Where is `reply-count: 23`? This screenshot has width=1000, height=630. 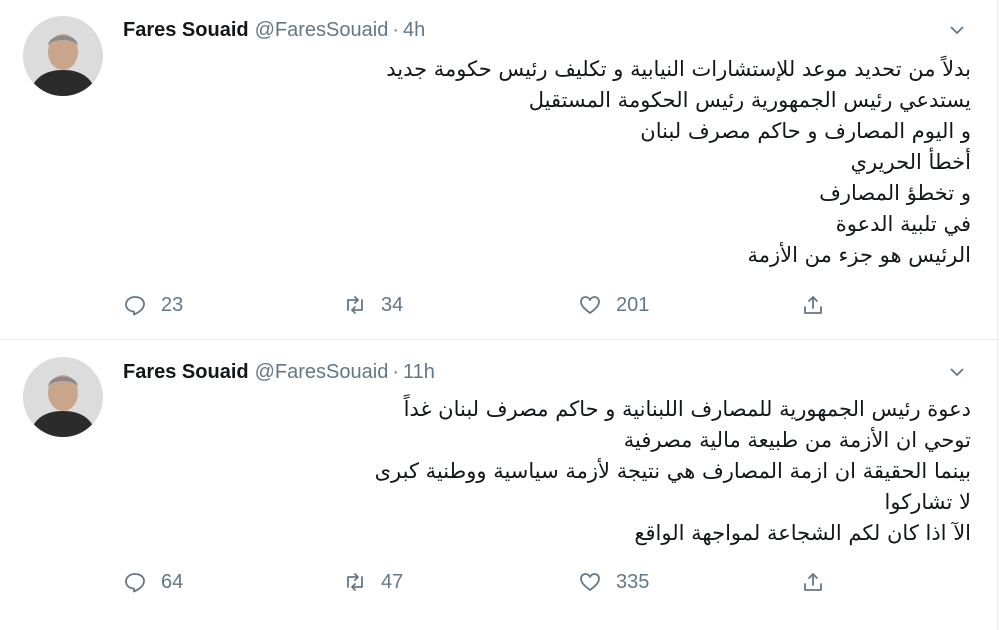
reply-count: 23 is located at coordinates (172, 304).